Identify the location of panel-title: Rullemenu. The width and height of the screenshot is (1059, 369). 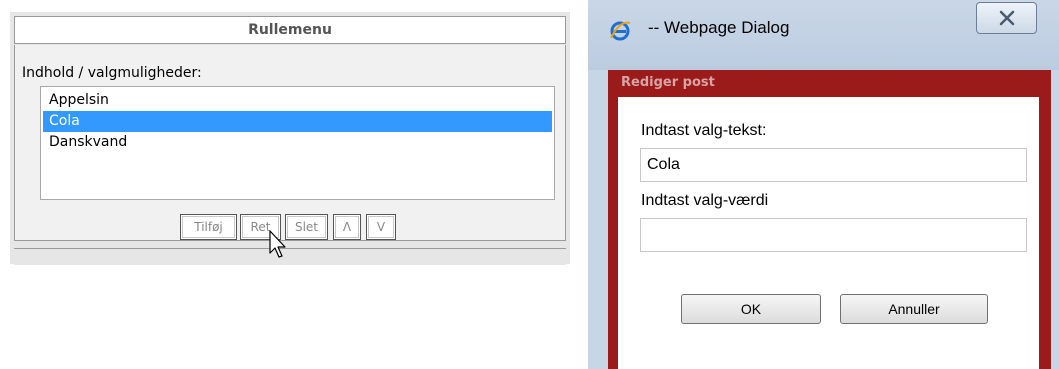
(290, 30).